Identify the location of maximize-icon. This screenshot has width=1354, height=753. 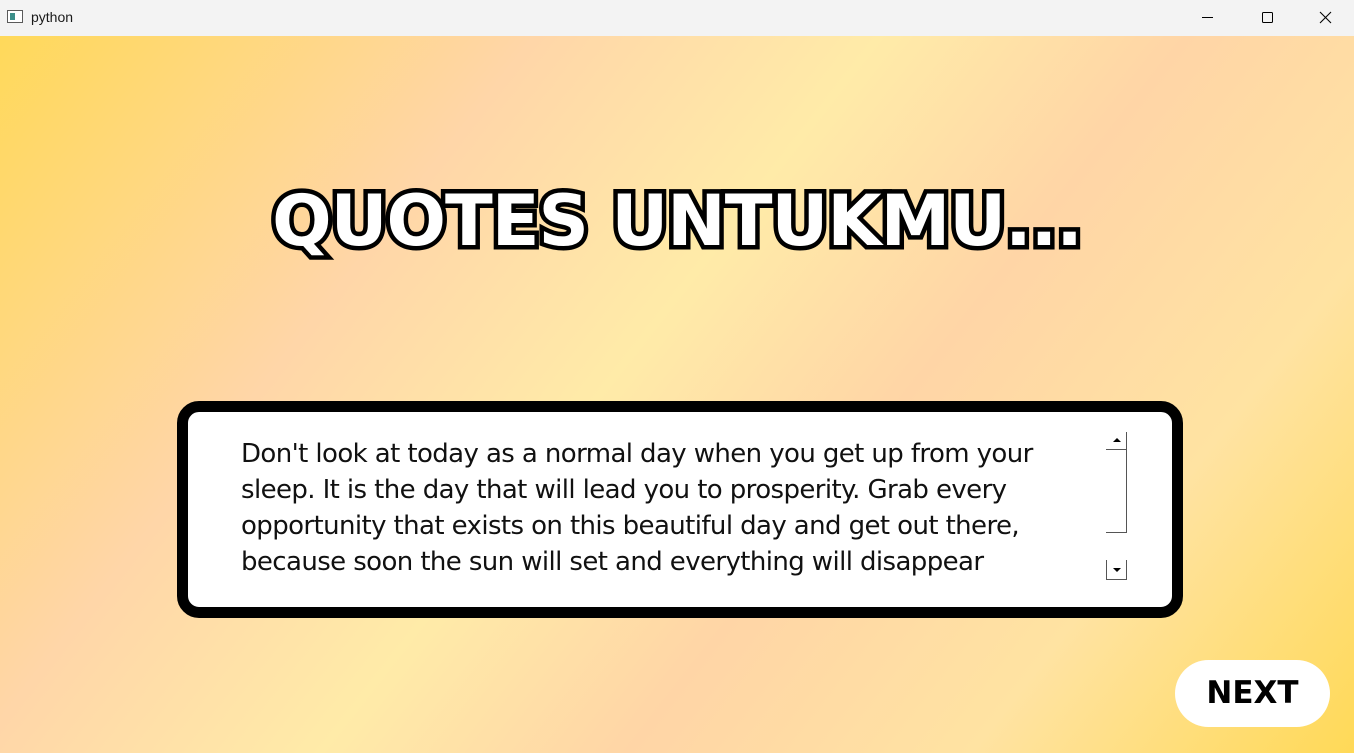
(1267, 17).